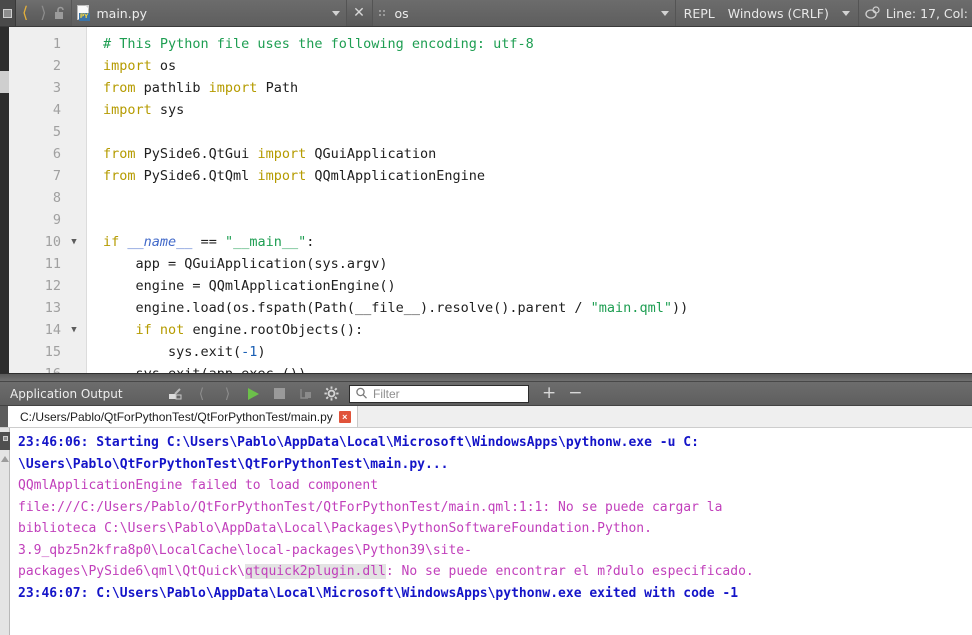 Image resolution: width=972 pixels, height=635 pixels. Describe the element at coordinates (279, 393) in the screenshot. I see `stop-icon` at that location.